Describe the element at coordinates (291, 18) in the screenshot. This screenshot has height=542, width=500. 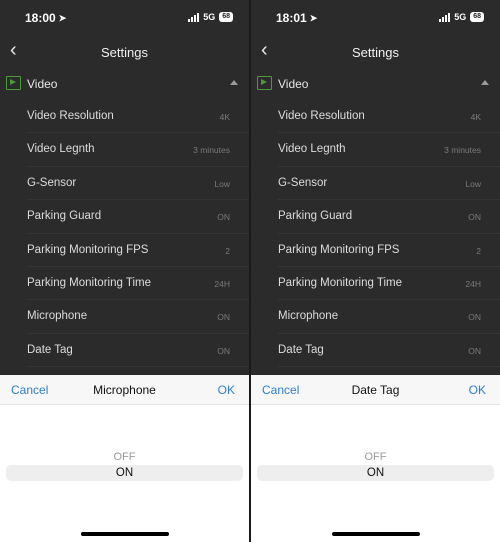
I see `clock: 18:01` at that location.